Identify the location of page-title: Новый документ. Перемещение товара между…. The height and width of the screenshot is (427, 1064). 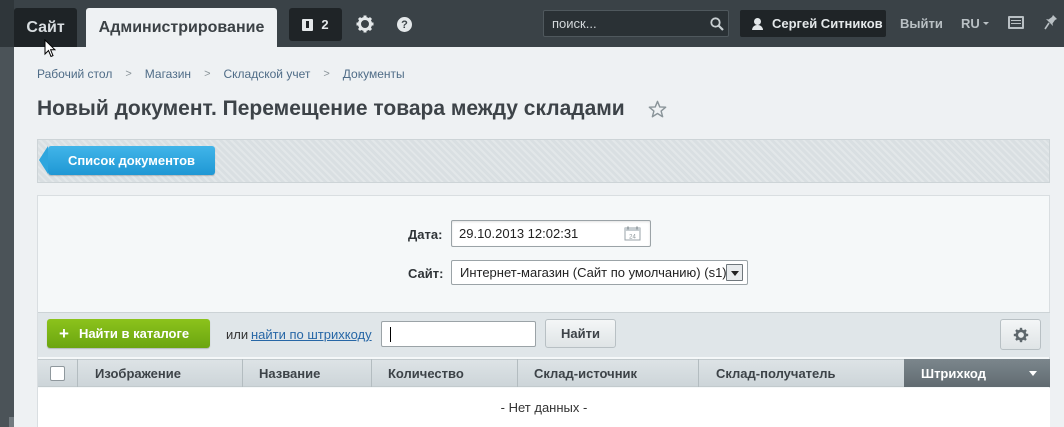
(331, 108).